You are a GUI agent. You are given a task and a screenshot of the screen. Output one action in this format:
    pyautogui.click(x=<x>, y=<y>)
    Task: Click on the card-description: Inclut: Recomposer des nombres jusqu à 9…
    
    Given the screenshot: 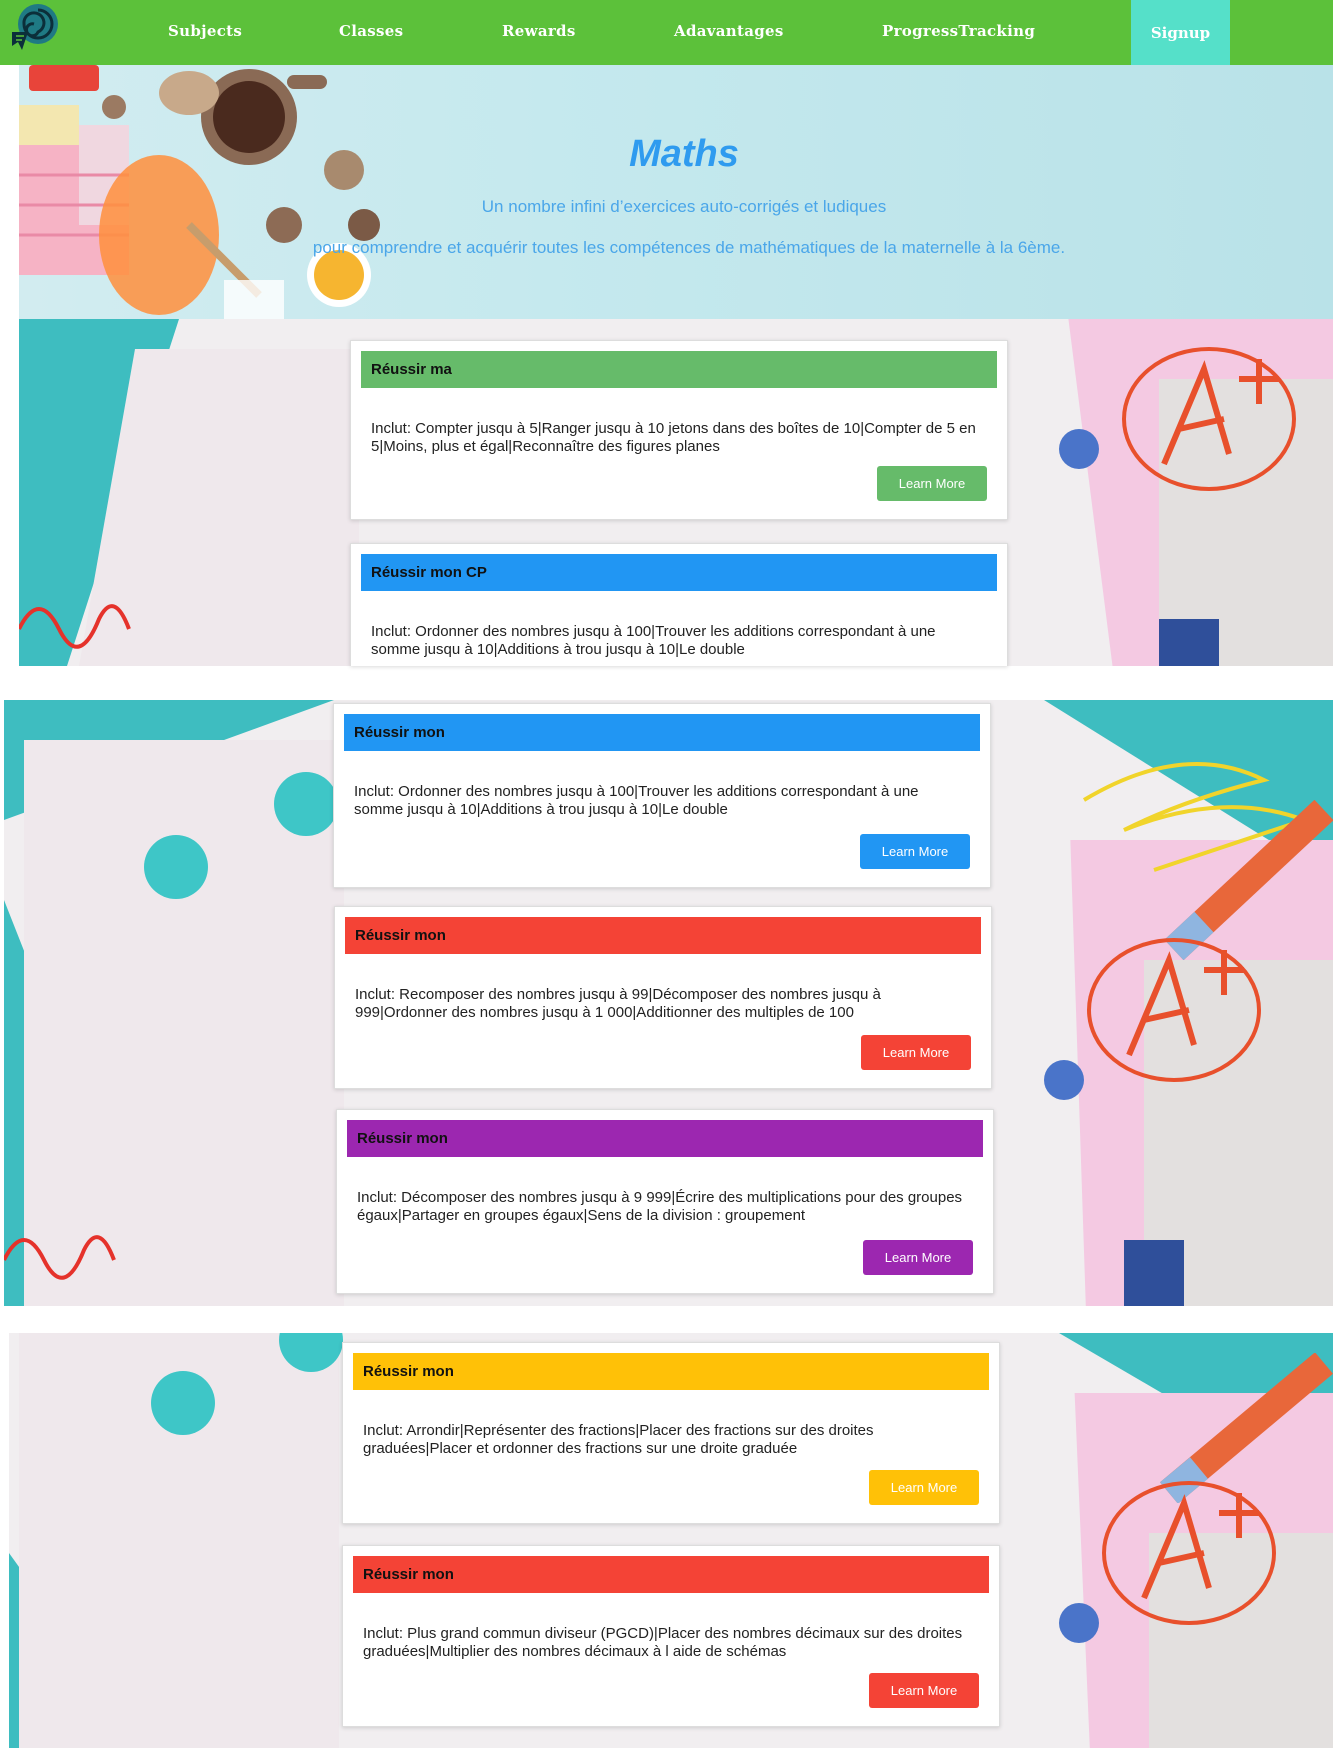 What is the action you would take?
    pyautogui.click(x=618, y=1003)
    